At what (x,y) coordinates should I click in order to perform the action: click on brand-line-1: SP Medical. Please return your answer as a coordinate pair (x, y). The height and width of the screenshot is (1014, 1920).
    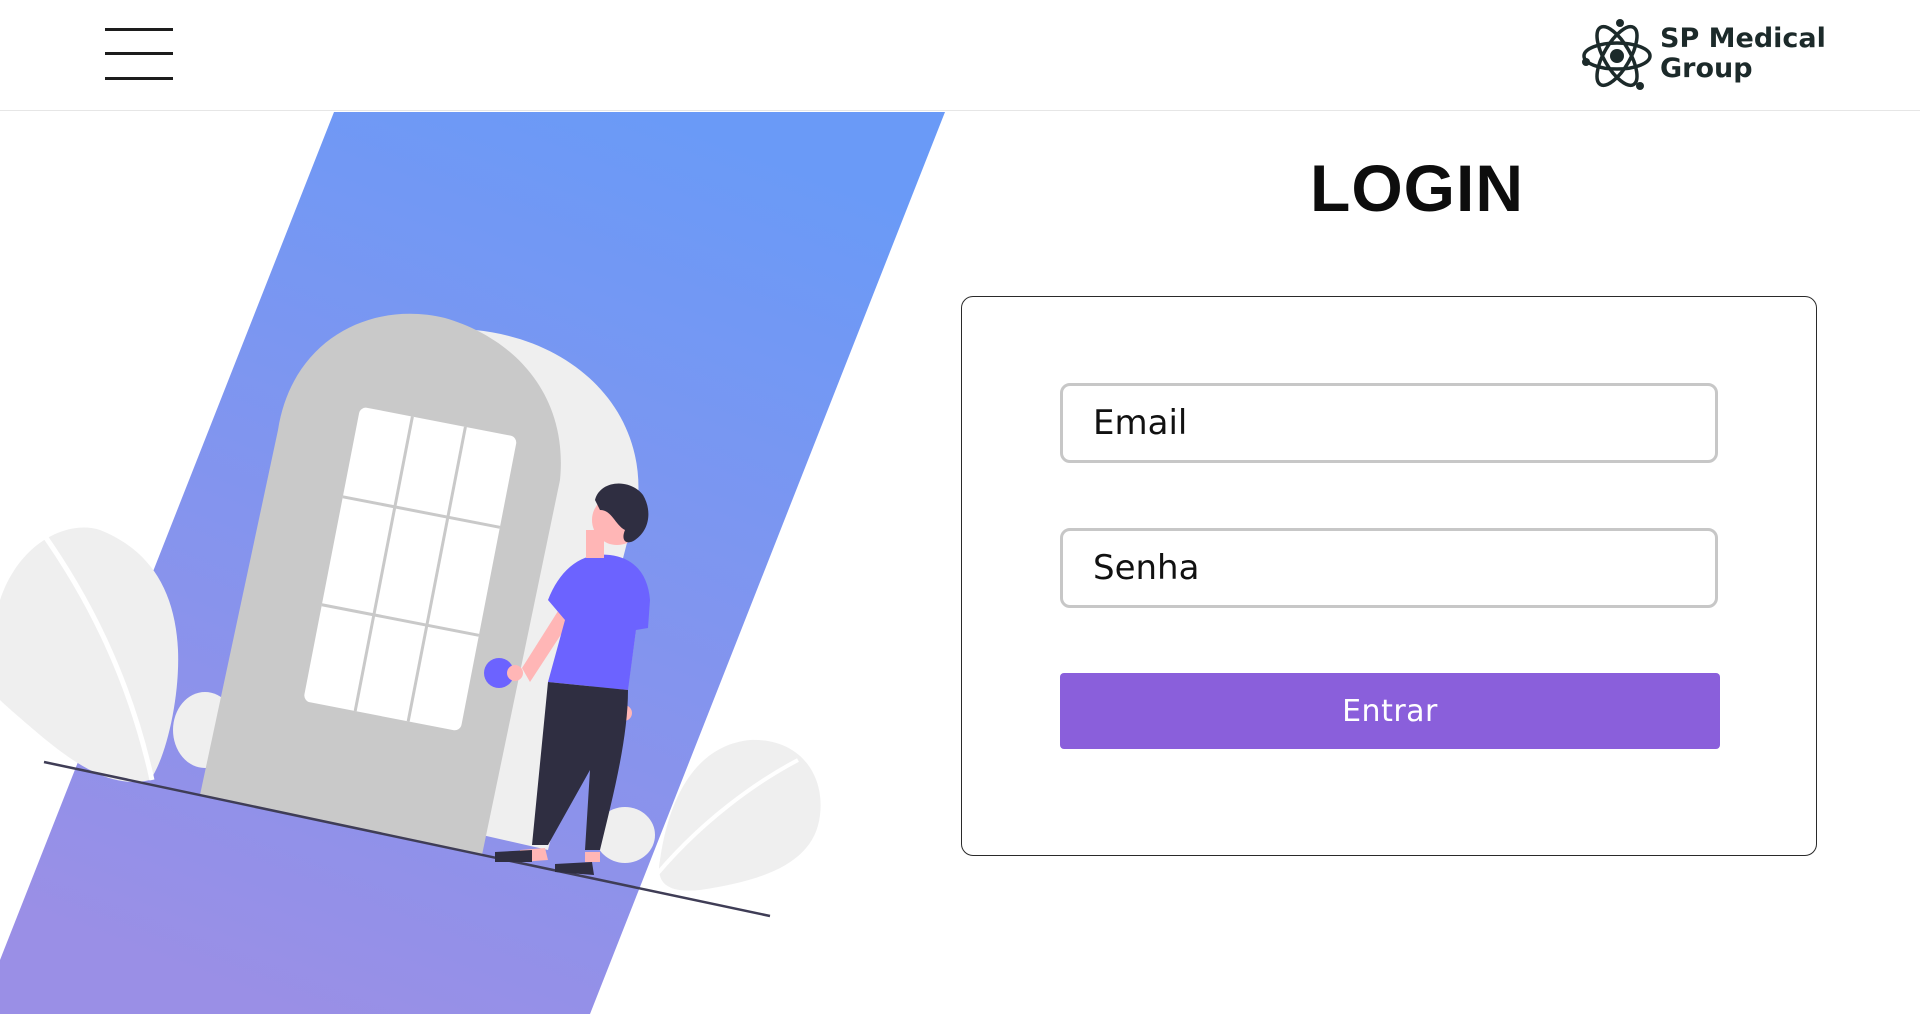
    Looking at the image, I should click on (1743, 38).